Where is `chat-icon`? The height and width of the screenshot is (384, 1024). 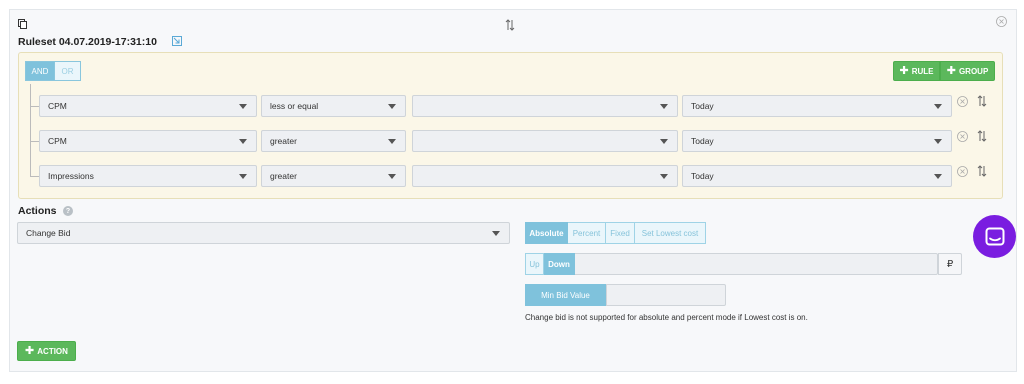
chat-icon is located at coordinates (994, 236).